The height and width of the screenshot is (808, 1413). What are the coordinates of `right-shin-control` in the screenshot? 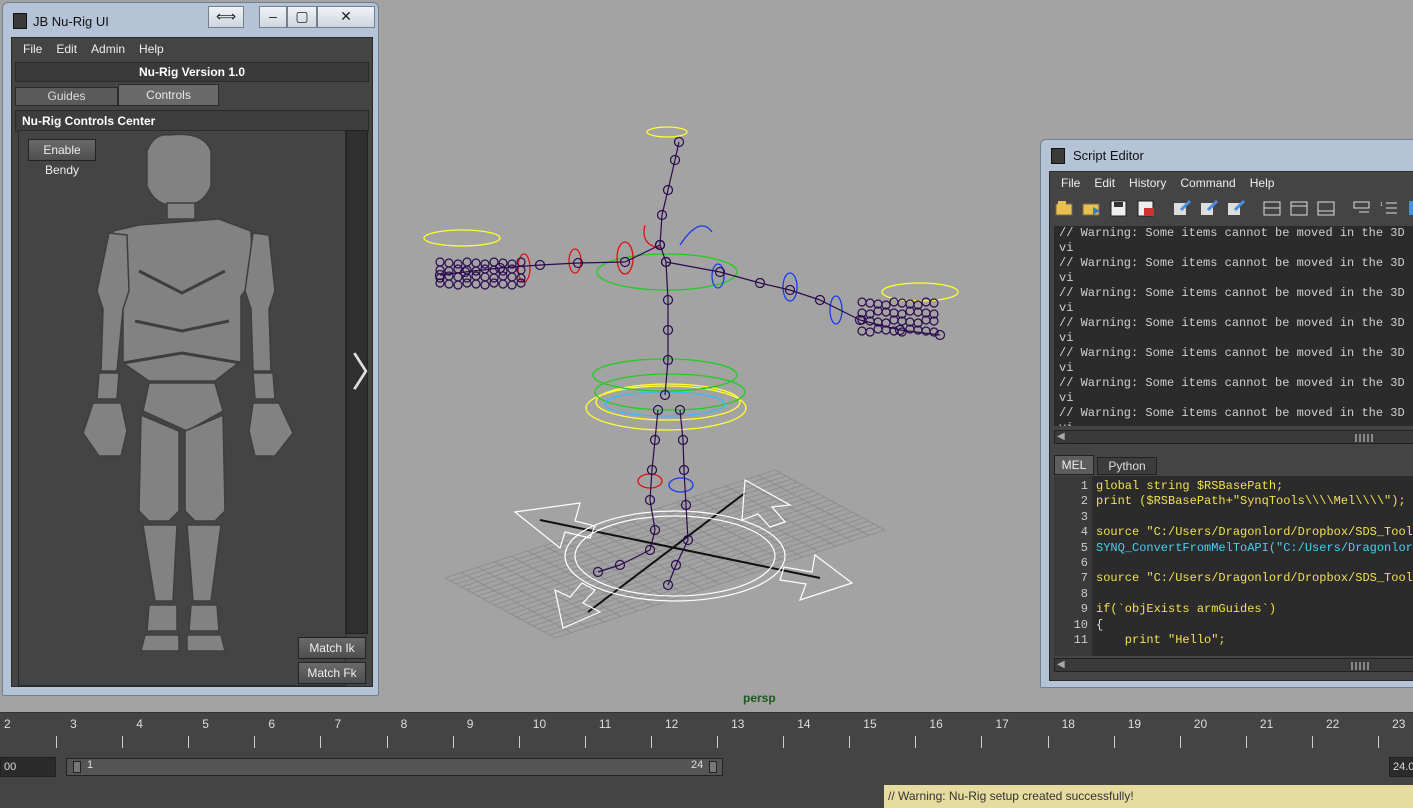 It's located at (204, 563).